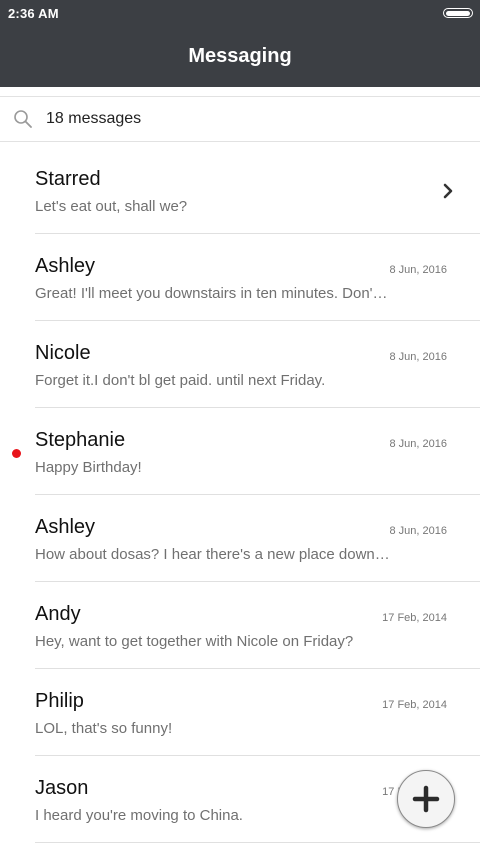  I want to click on plus-icon, so click(426, 799).